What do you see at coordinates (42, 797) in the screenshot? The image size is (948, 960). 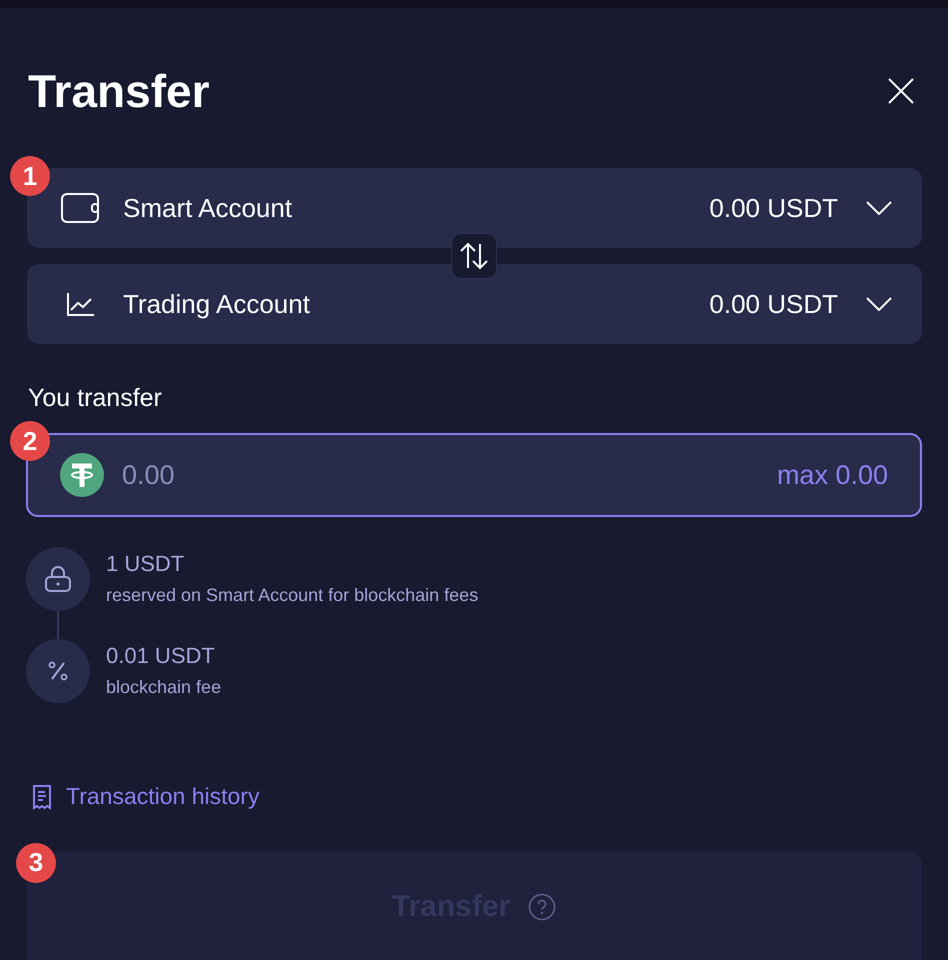 I see `receipt-icon` at bounding box center [42, 797].